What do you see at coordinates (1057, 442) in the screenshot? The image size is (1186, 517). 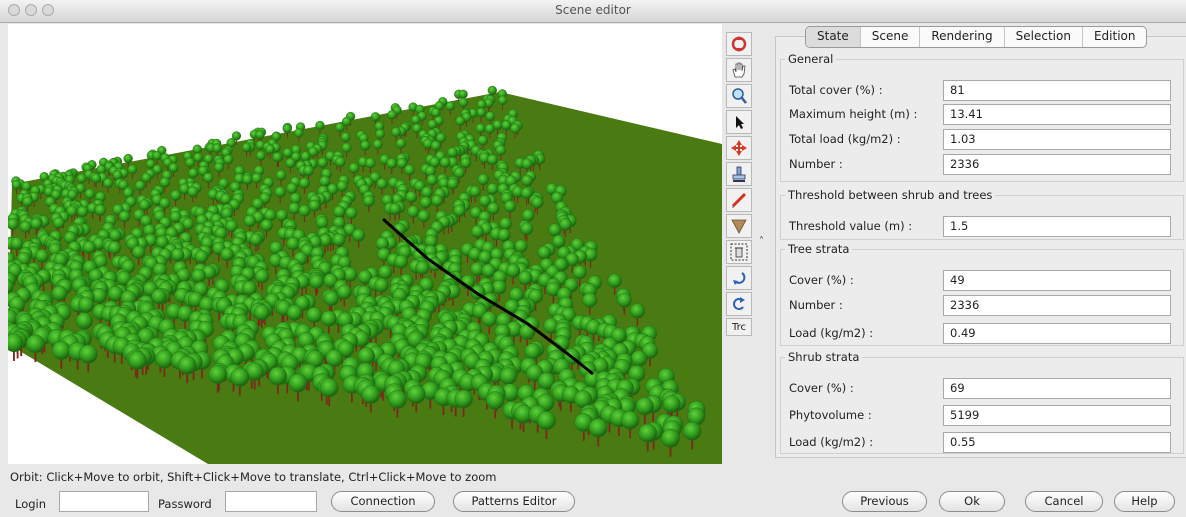 I see `shrub-load-field: 0.55` at bounding box center [1057, 442].